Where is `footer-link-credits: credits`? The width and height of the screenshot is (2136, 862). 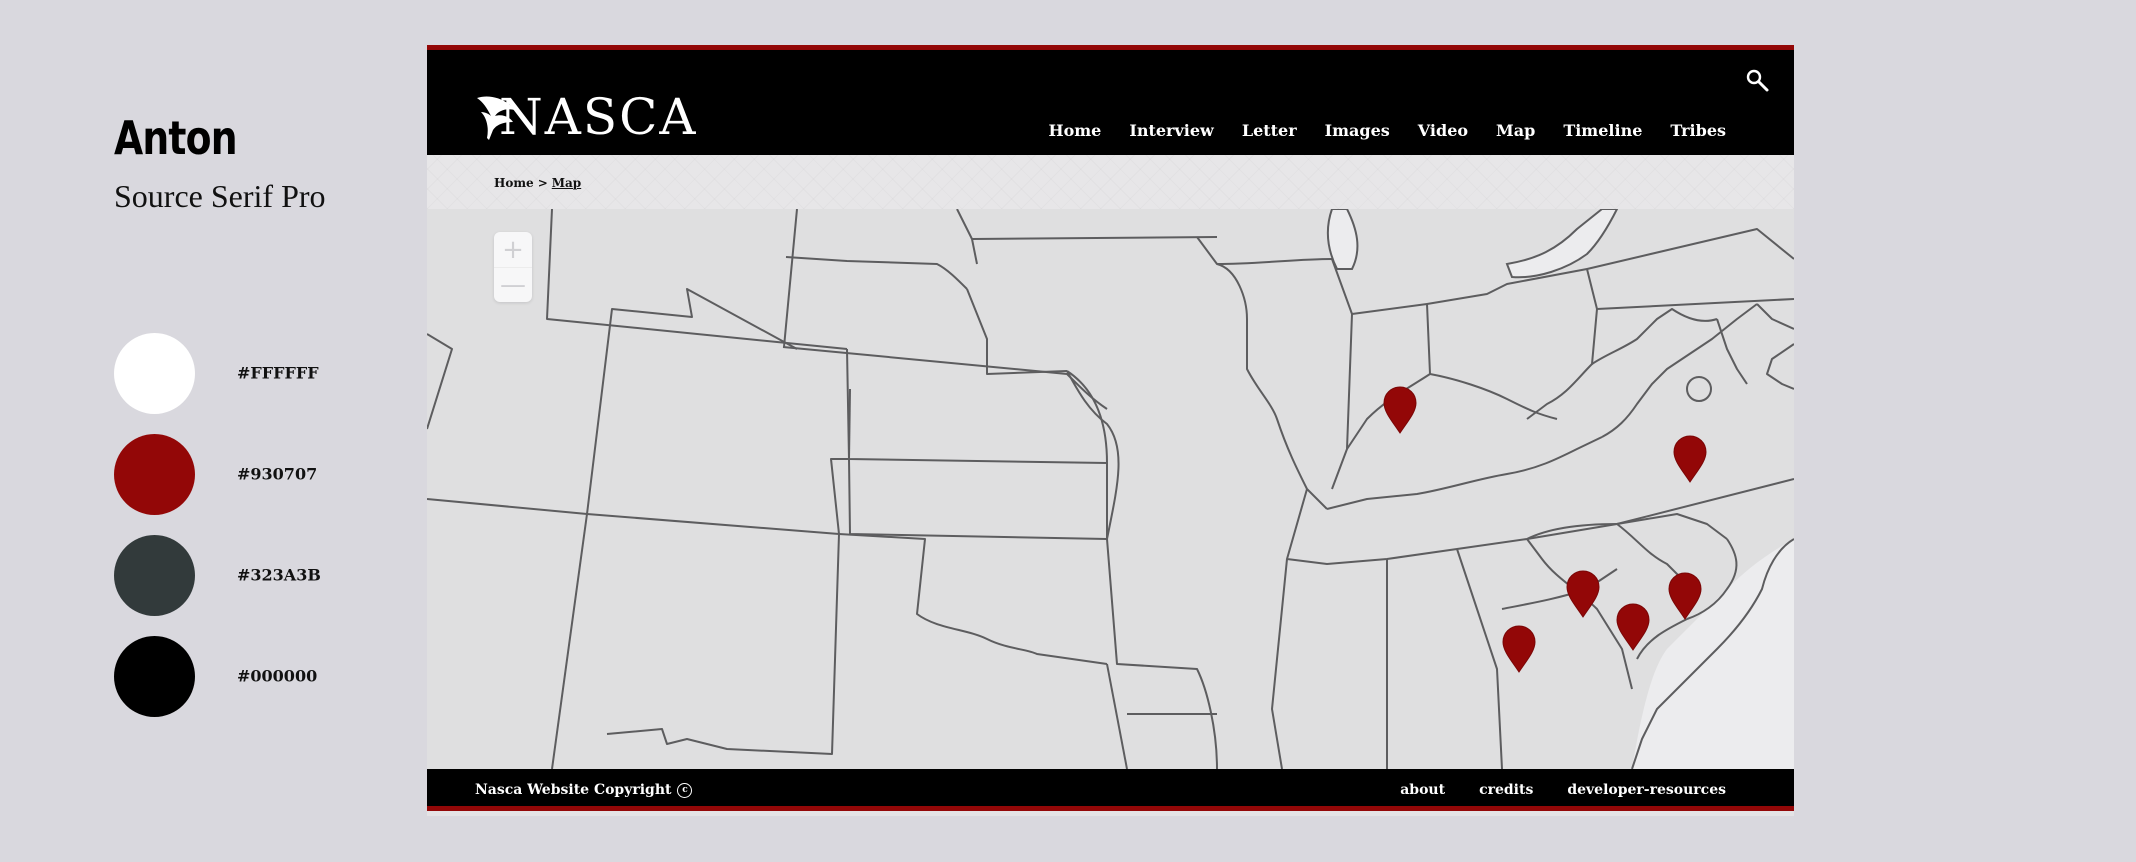
footer-link-credits: credits is located at coordinates (1506, 790).